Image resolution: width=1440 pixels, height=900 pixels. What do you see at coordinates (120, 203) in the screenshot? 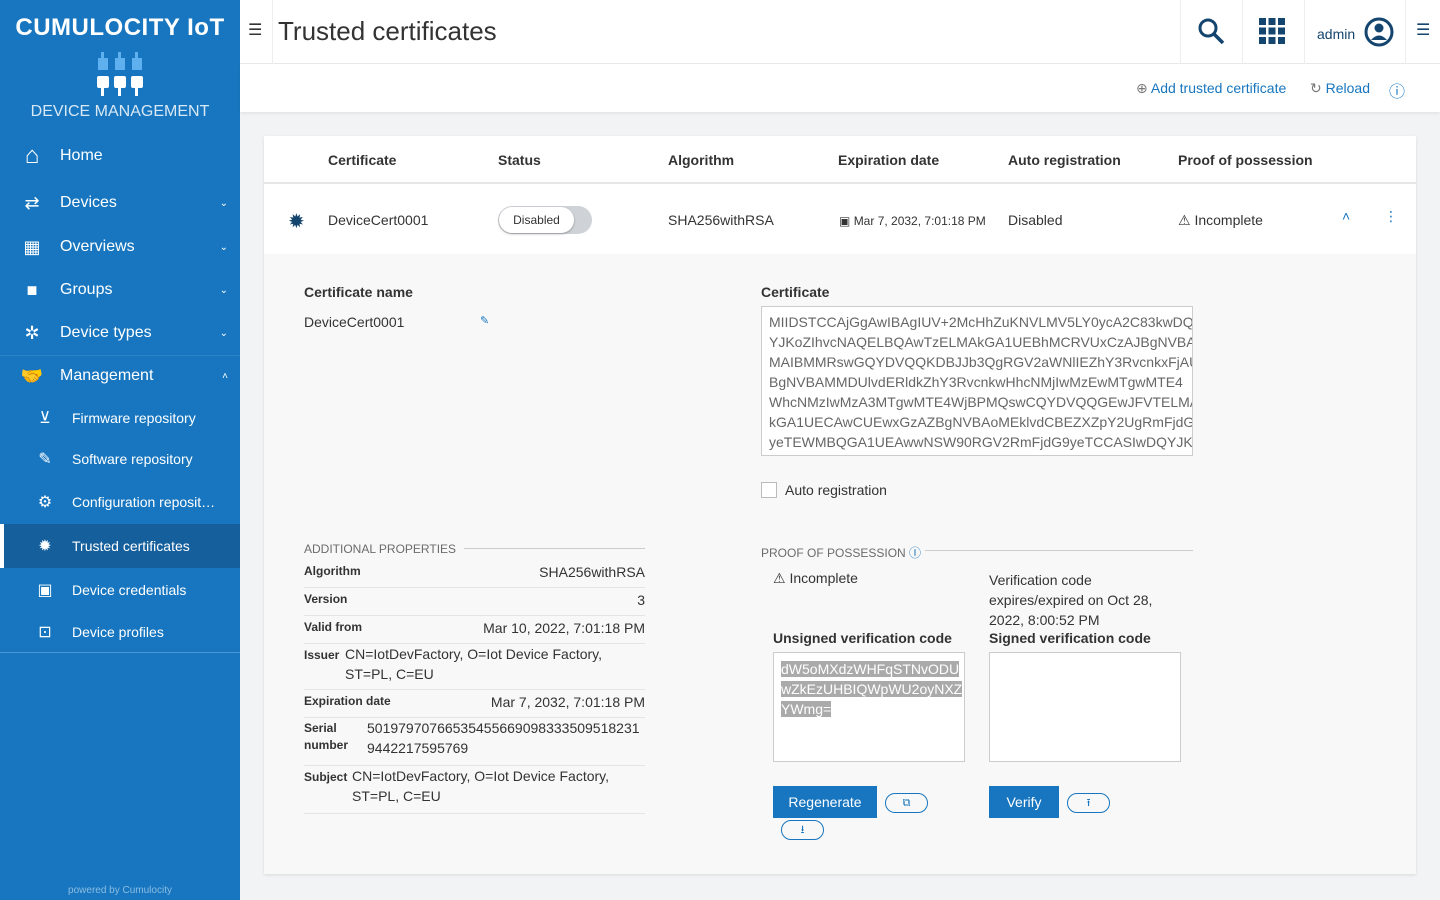
I see `sidebar-item-devices: ⇄ Devices ⌄` at bounding box center [120, 203].